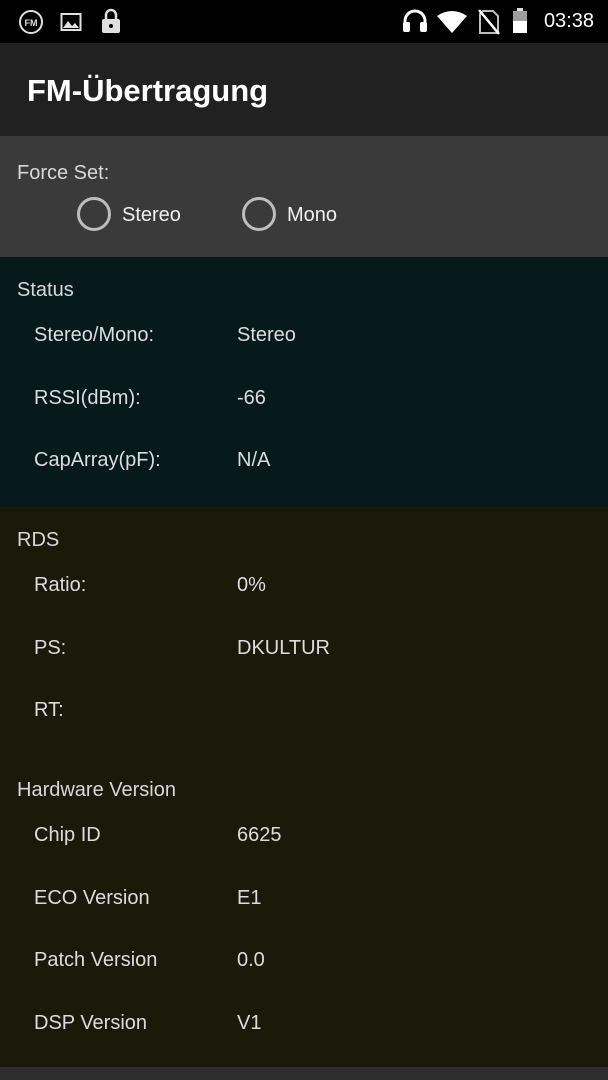  I want to click on page-title: FM-Übertragung, so click(148, 90).